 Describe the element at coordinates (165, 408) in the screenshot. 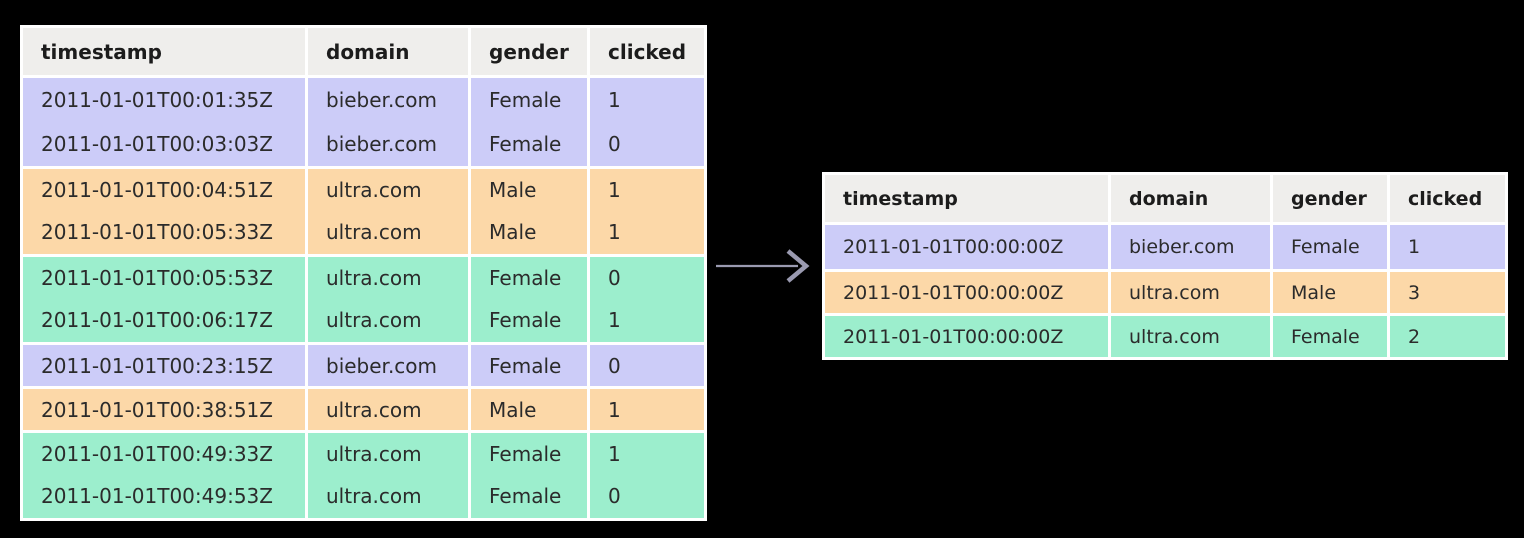

I see `cell-timestamp: 2011-01-01T00:38:51Z` at that location.